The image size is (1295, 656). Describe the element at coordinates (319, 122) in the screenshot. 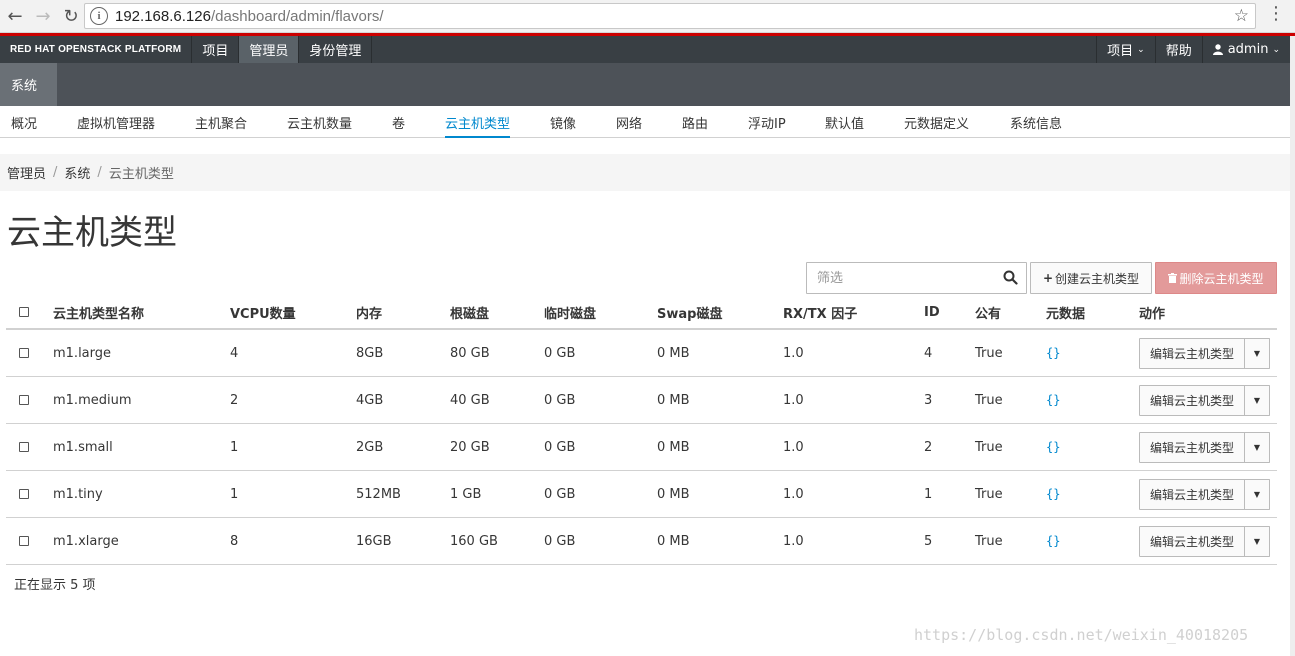

I see `tab-instances: 云主机数量` at that location.